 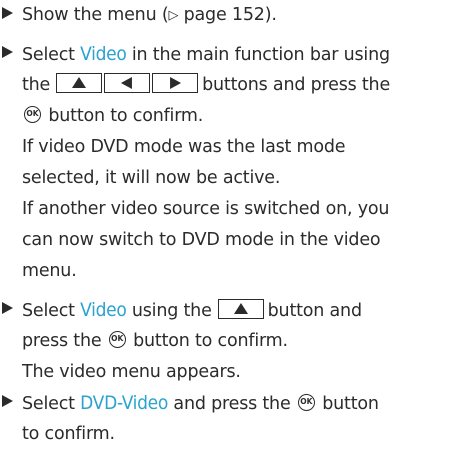 What do you see at coordinates (200, 403) in the screenshot?
I see `step-line: Select DVD-Video and press the OK button` at bounding box center [200, 403].